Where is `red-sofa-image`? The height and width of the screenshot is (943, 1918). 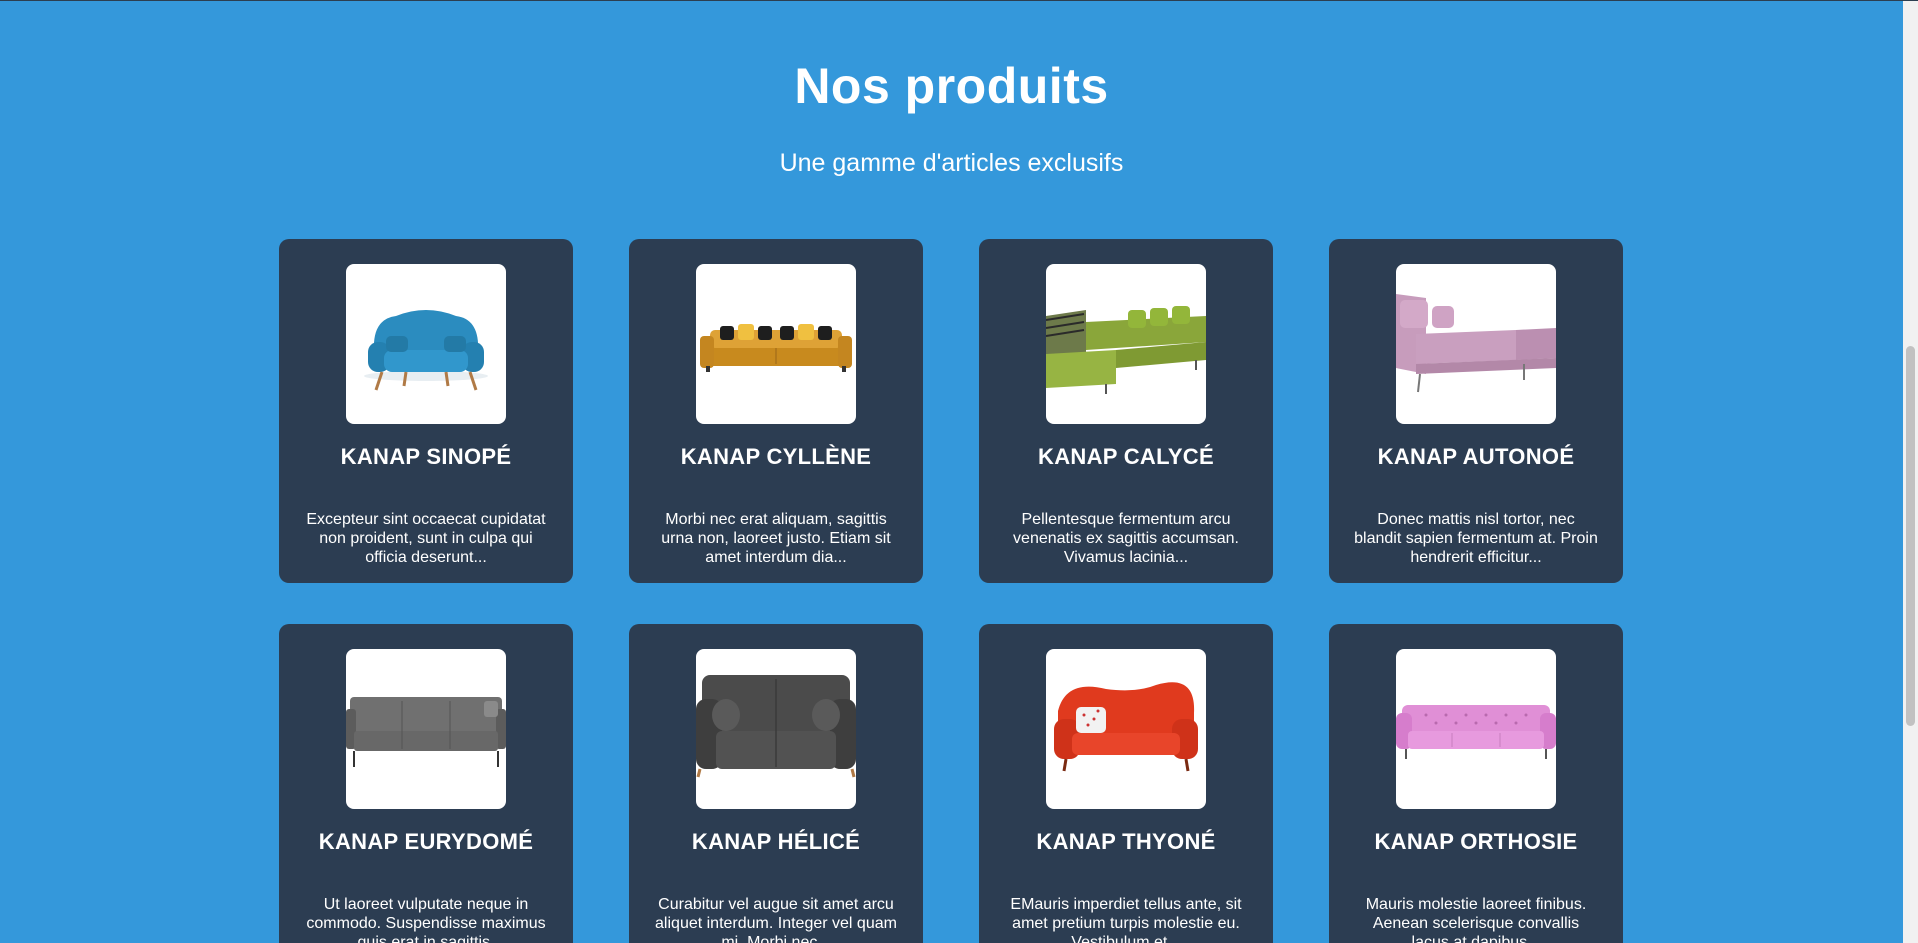
red-sofa-image is located at coordinates (1126, 729).